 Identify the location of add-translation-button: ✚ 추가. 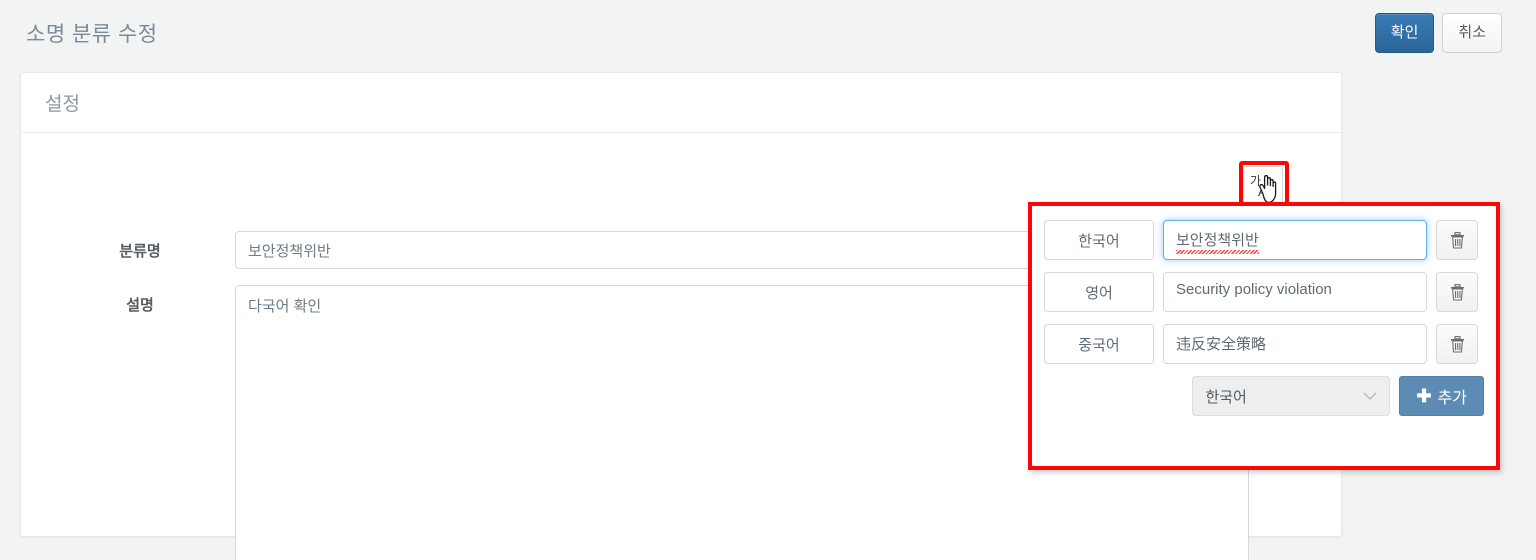
(1441, 396).